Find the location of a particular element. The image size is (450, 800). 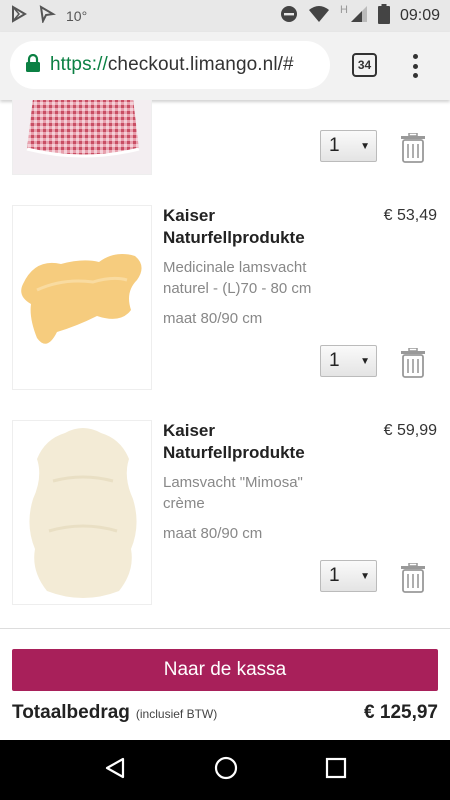

home-icon is located at coordinates (226, 770).